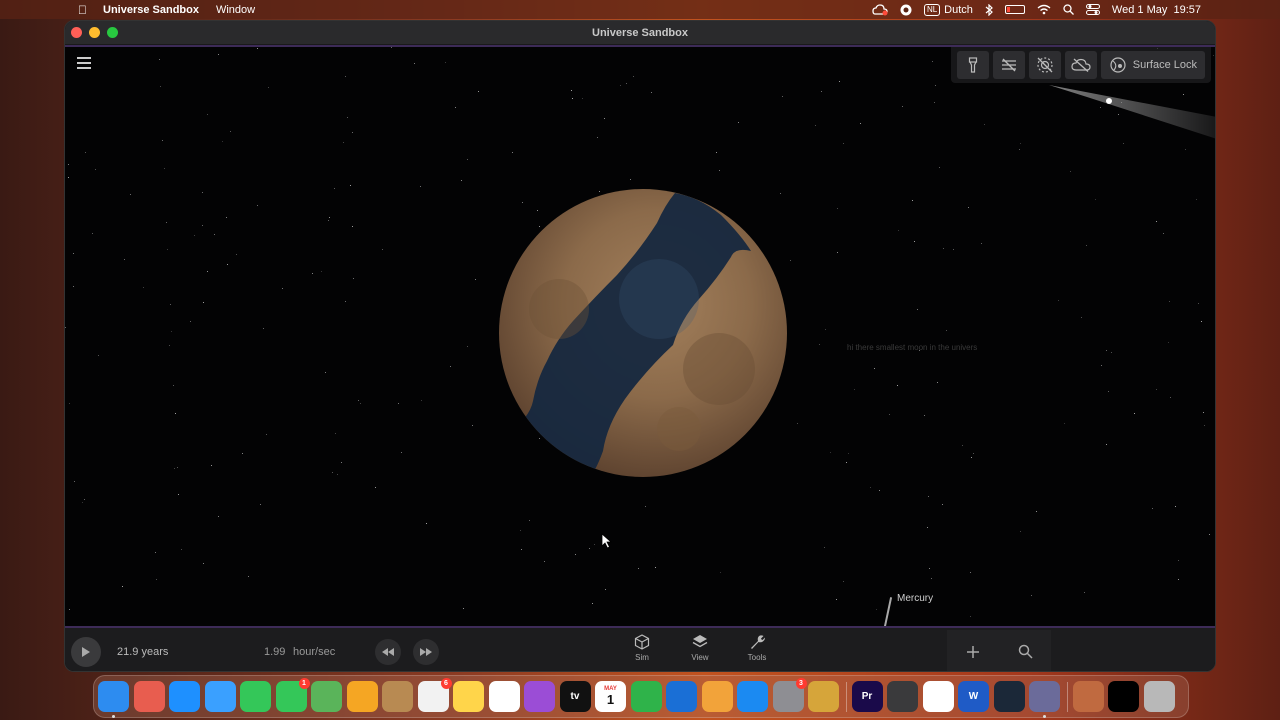 This screenshot has height=720, width=1280. Describe the element at coordinates (1044, 716) in the screenshot. I see `running-indicator` at that location.